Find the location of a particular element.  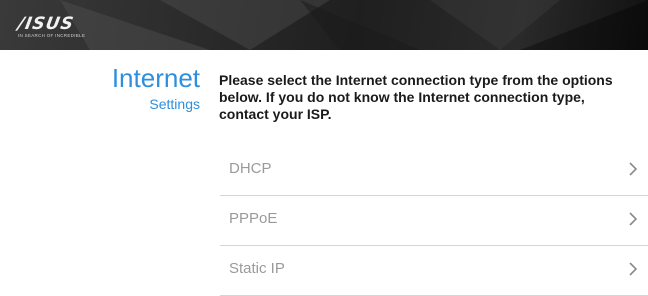

logo-wordmark: /ISUS is located at coordinates (46, 24).